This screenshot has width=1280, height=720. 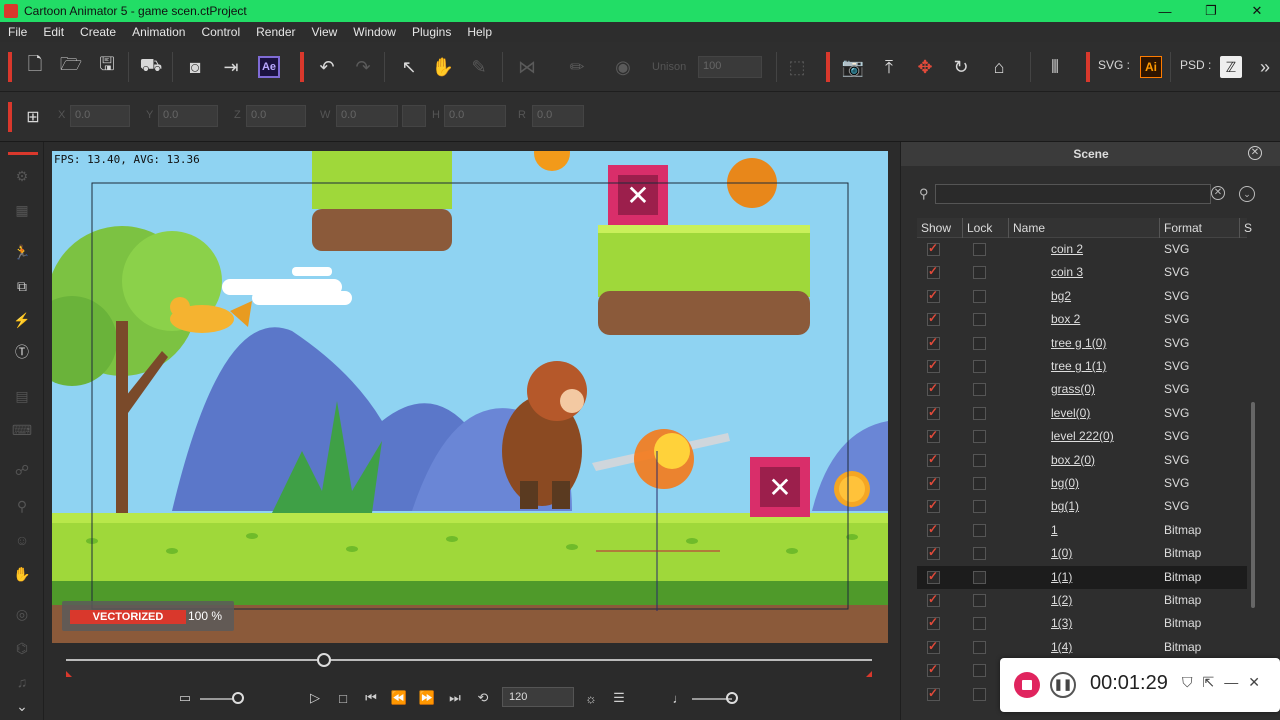 What do you see at coordinates (1218, 193) in the screenshot?
I see `clear-search-icon: ✕` at bounding box center [1218, 193].